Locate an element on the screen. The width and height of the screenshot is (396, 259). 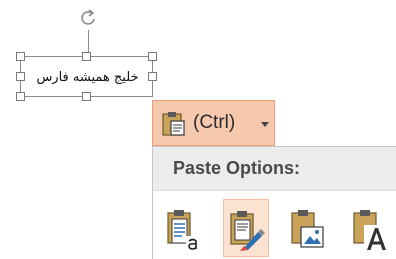
paste-option-picture is located at coordinates (308, 228).